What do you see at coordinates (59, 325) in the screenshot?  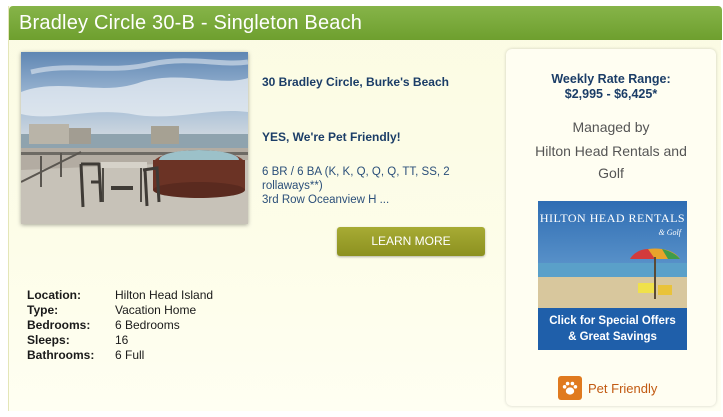 I see `detail-label: Bedrooms:` at bounding box center [59, 325].